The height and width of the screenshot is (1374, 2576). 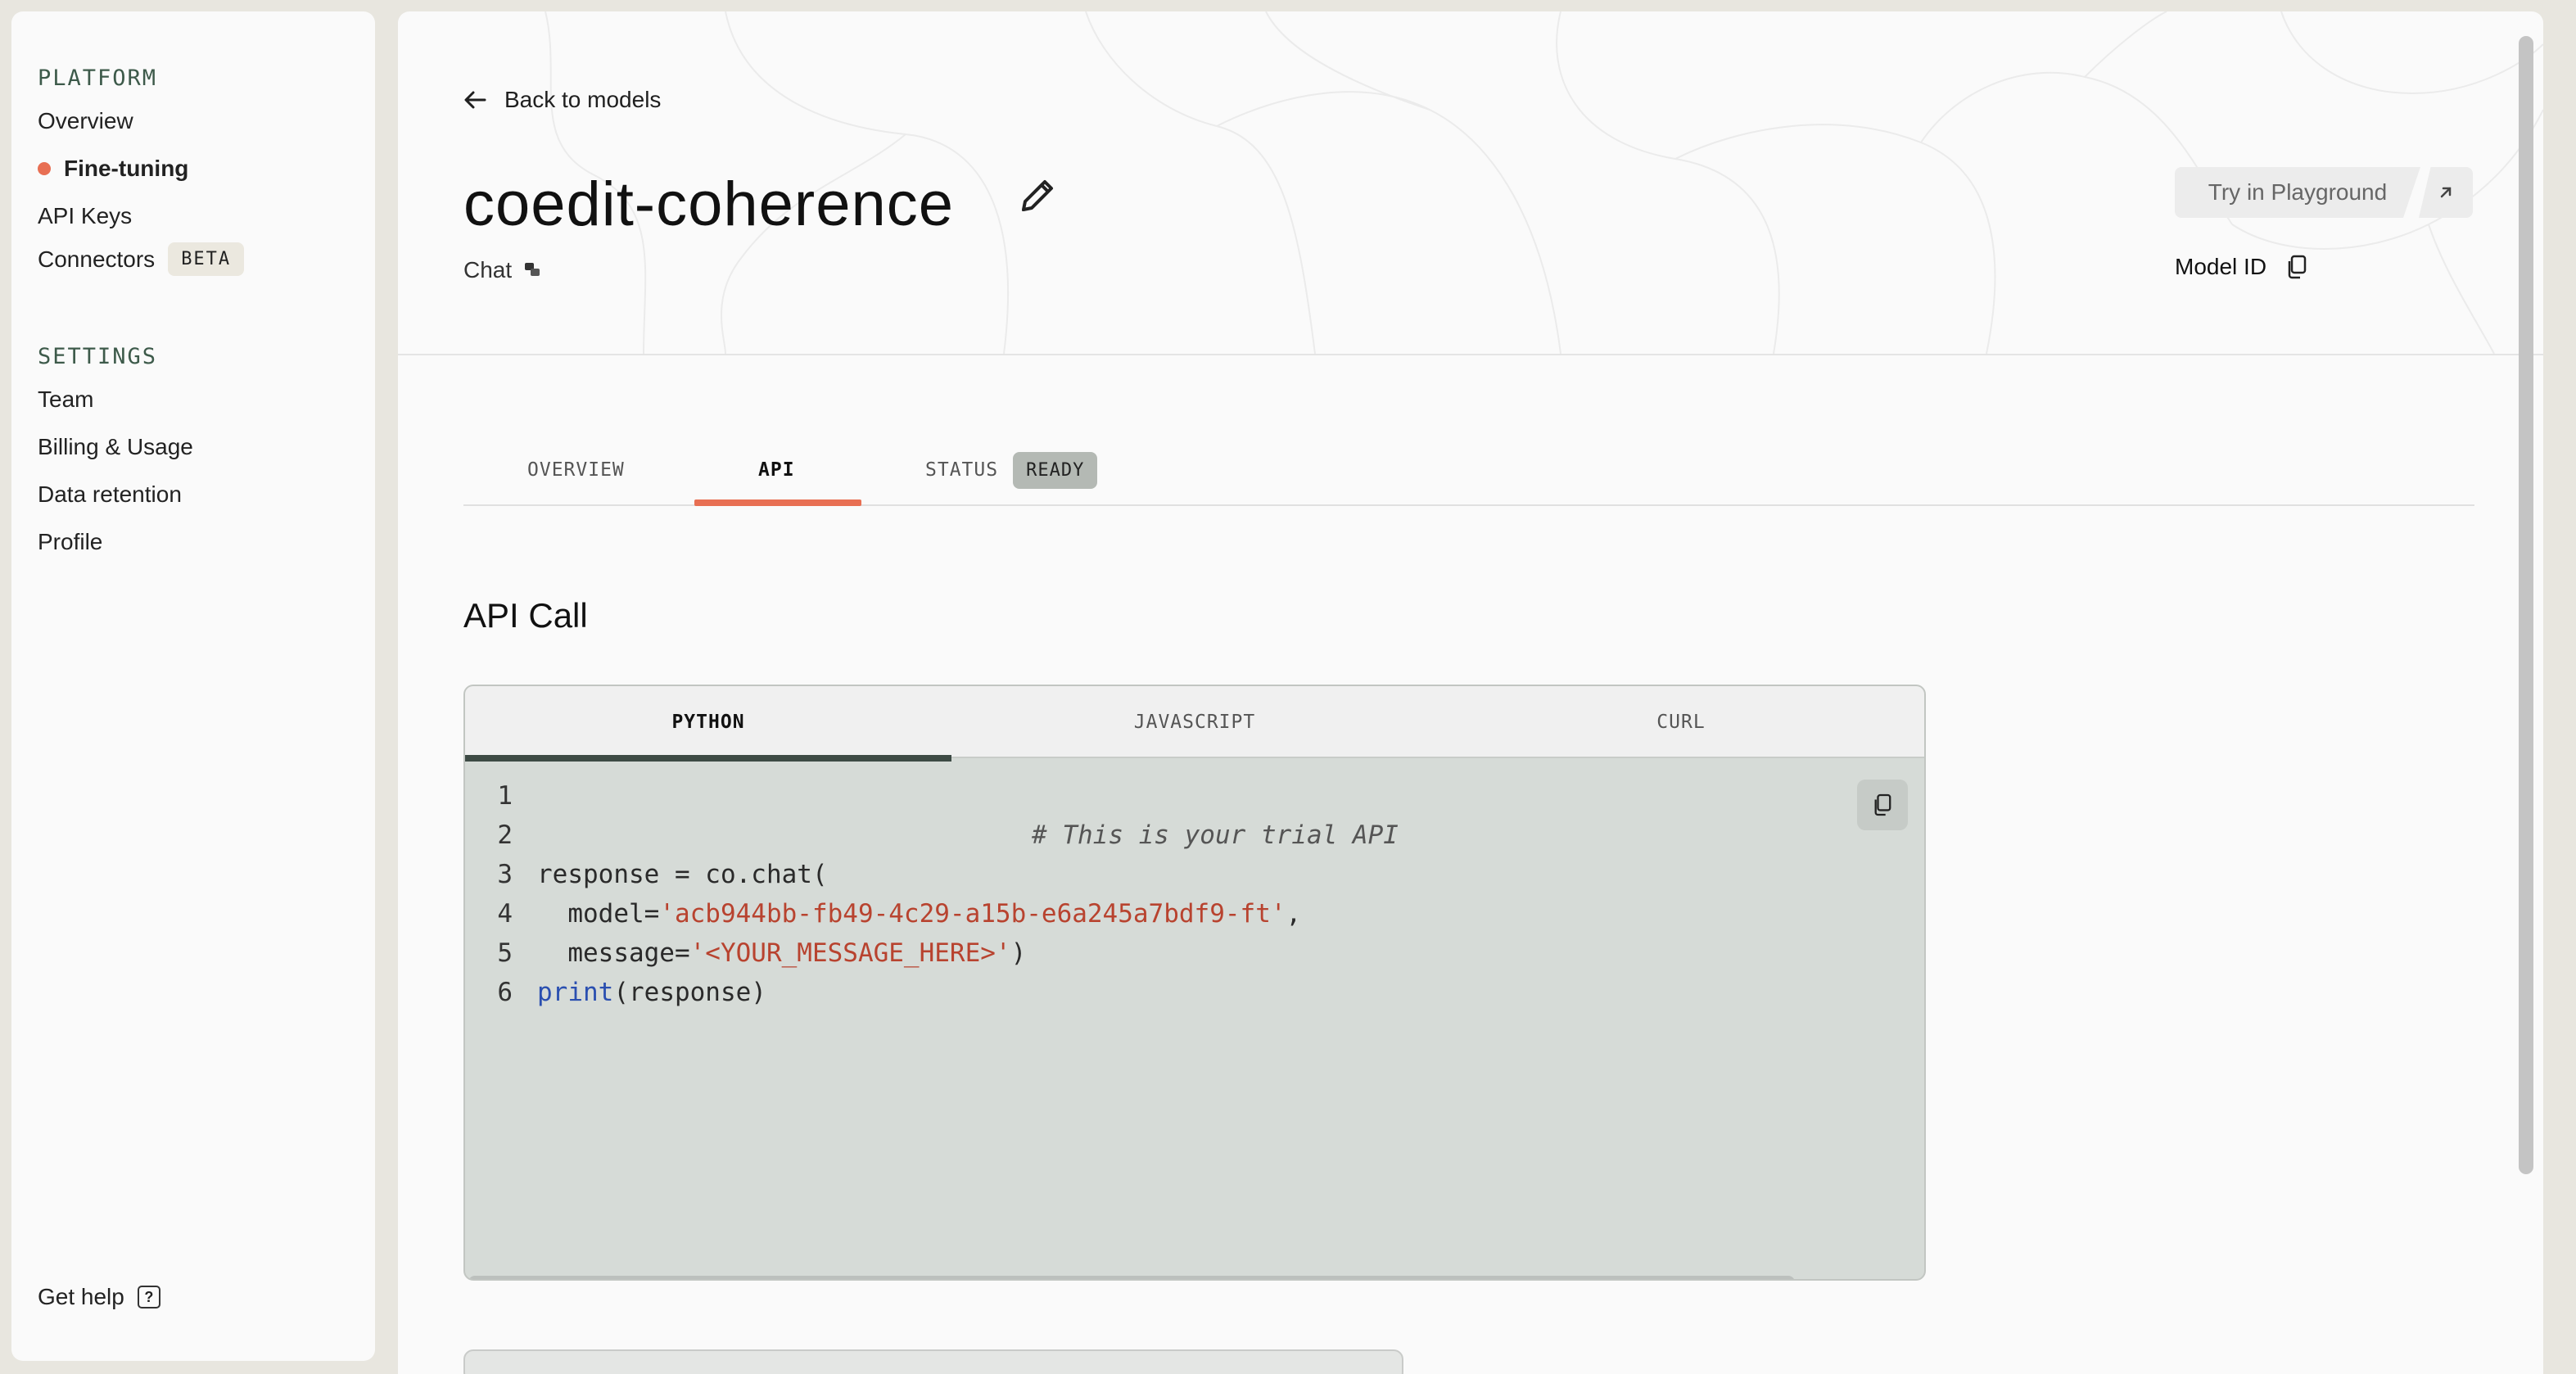 I want to click on sidebar-item-overview: Overview, so click(x=85, y=121).